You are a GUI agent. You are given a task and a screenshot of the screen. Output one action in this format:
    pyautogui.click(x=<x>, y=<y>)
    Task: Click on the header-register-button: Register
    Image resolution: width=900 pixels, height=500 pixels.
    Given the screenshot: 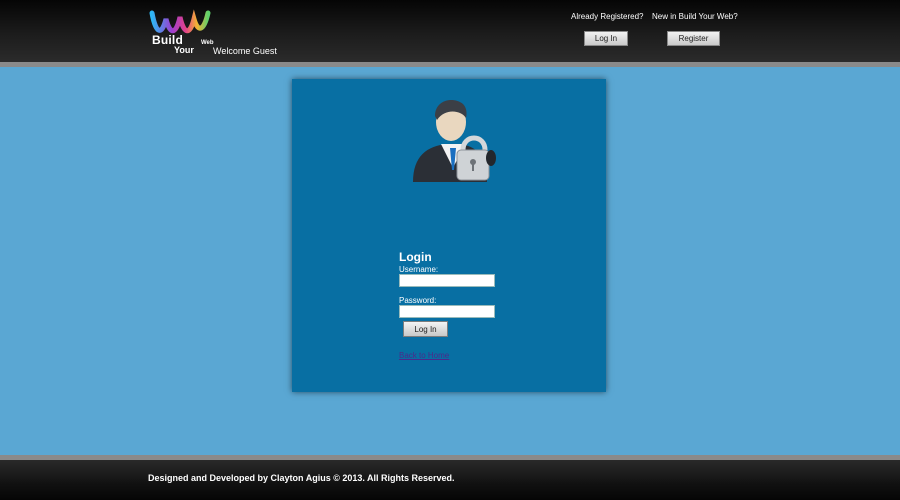 What is the action you would take?
    pyautogui.click(x=693, y=38)
    